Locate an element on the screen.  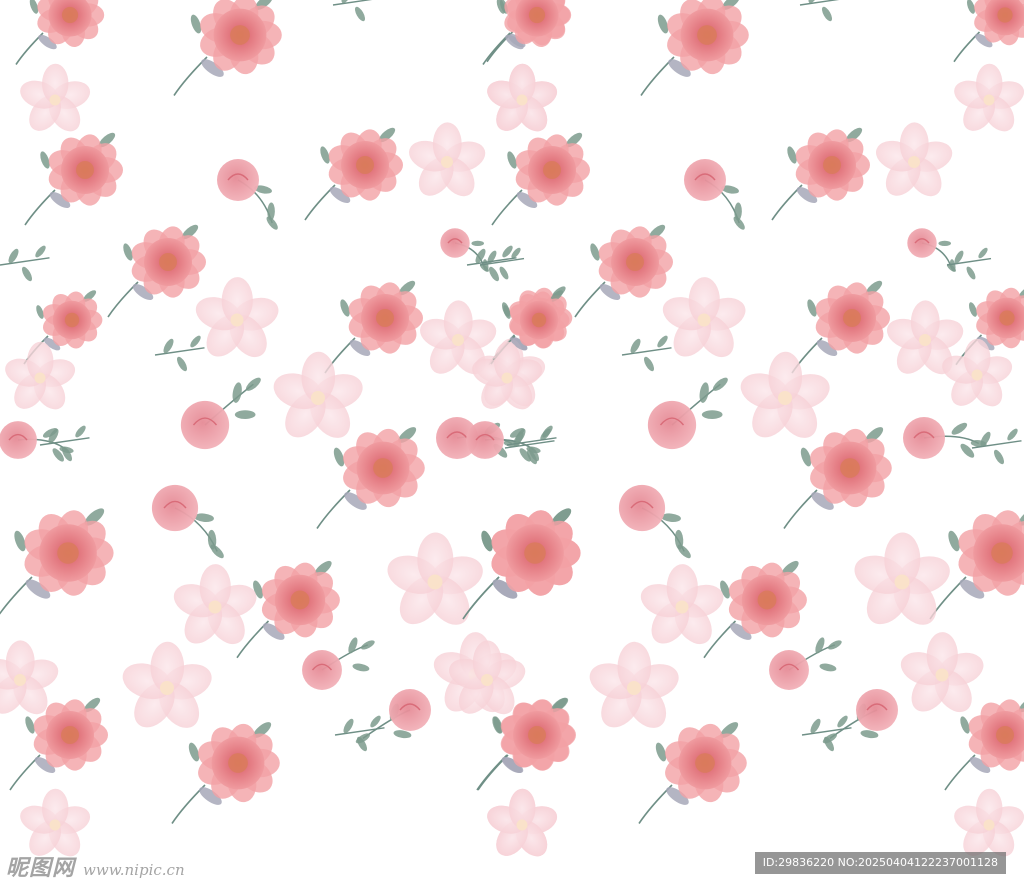
watermark: 昵图网 www.nipic.cn is located at coordinates (95, 866).